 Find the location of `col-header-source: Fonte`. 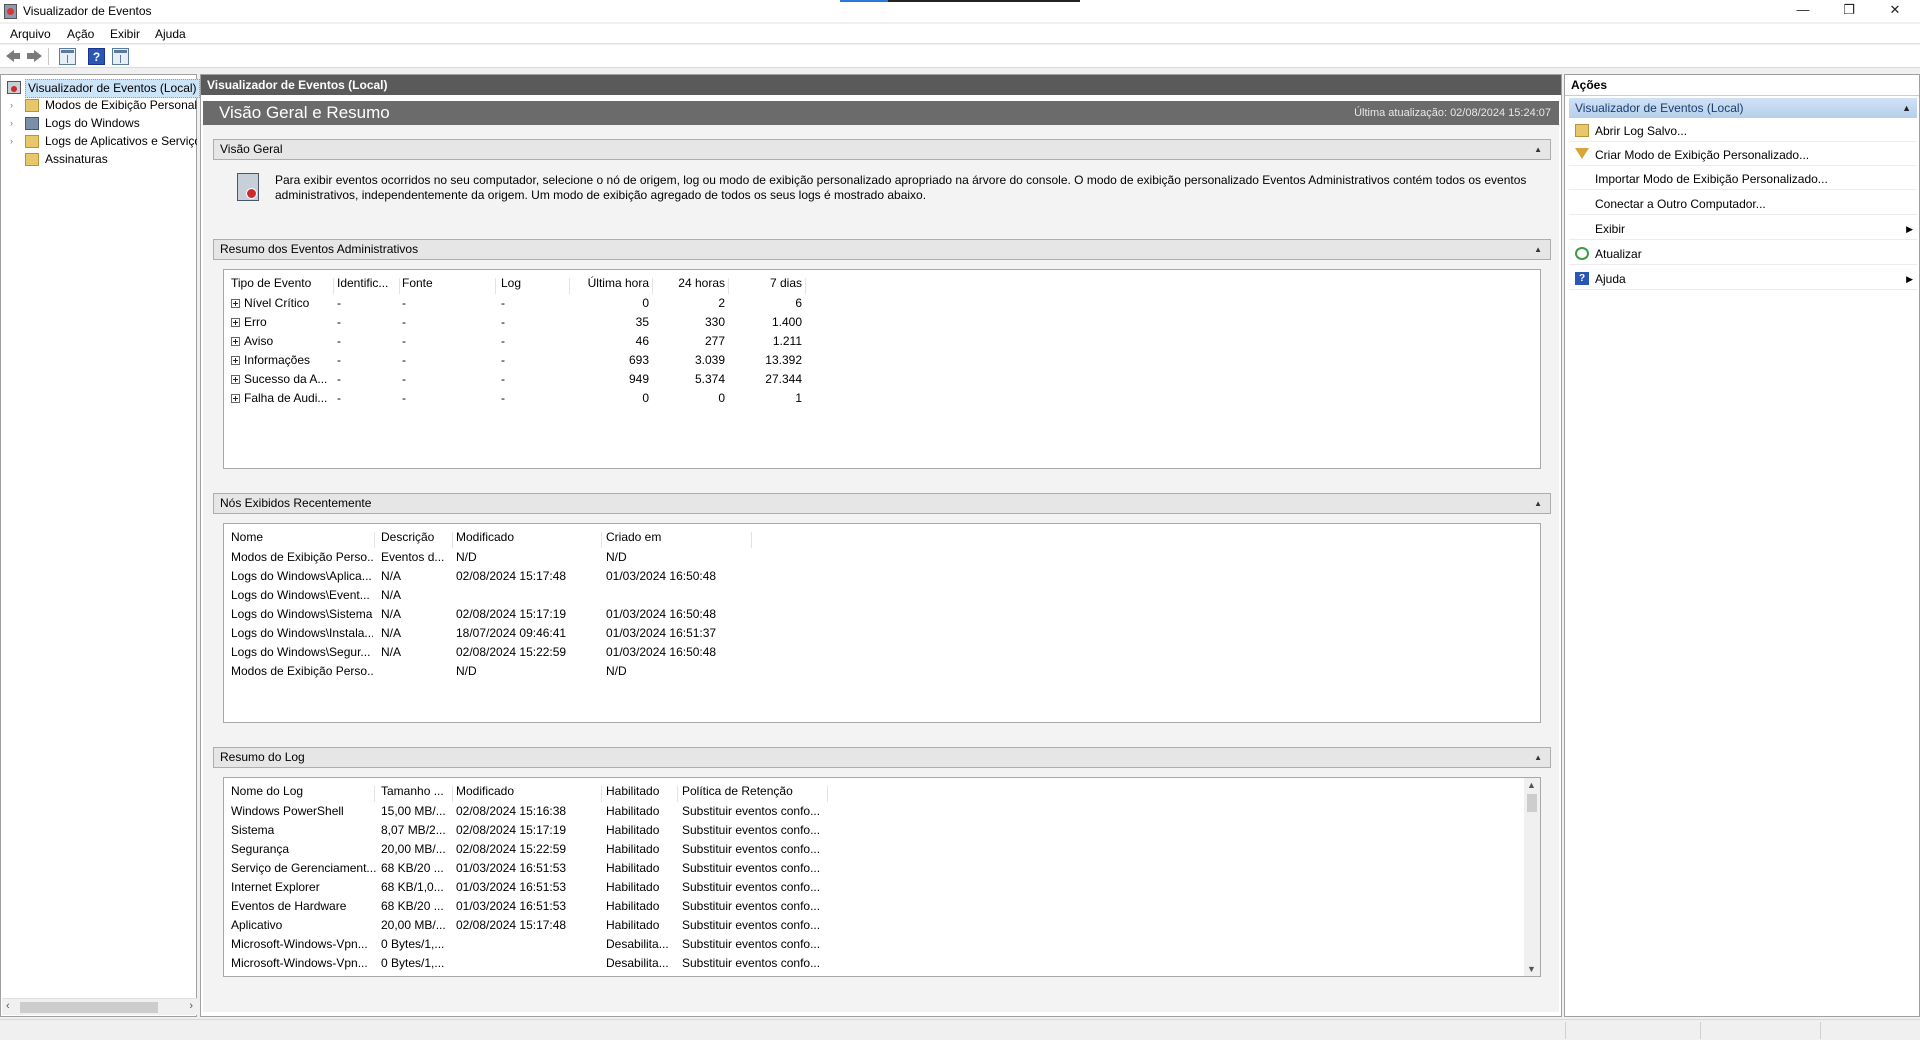

col-header-source: Fonte is located at coordinates (447, 283).